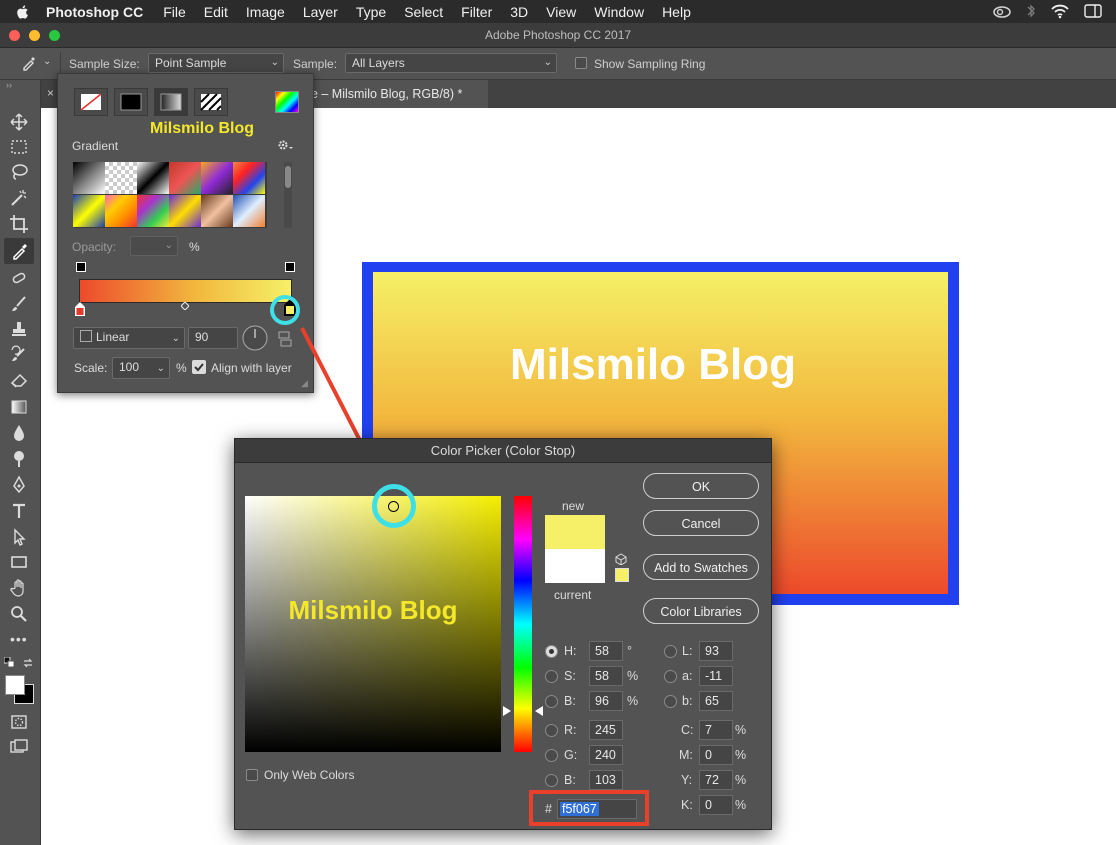 Image resolution: width=1116 pixels, height=845 pixels. I want to click on history-brush-tool-icon, so click(19, 355).